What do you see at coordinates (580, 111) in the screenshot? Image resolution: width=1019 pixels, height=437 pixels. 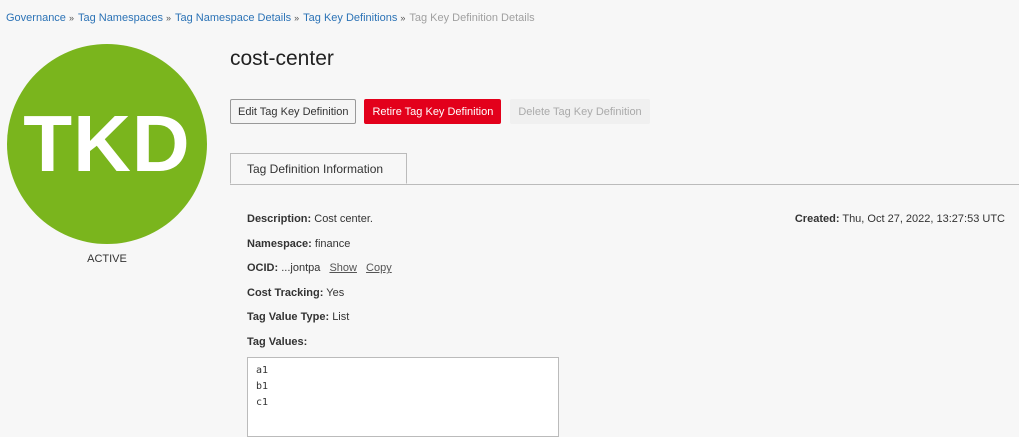 I see `delete-tag-key-definition-button: Delete Tag Key Definition` at bounding box center [580, 111].